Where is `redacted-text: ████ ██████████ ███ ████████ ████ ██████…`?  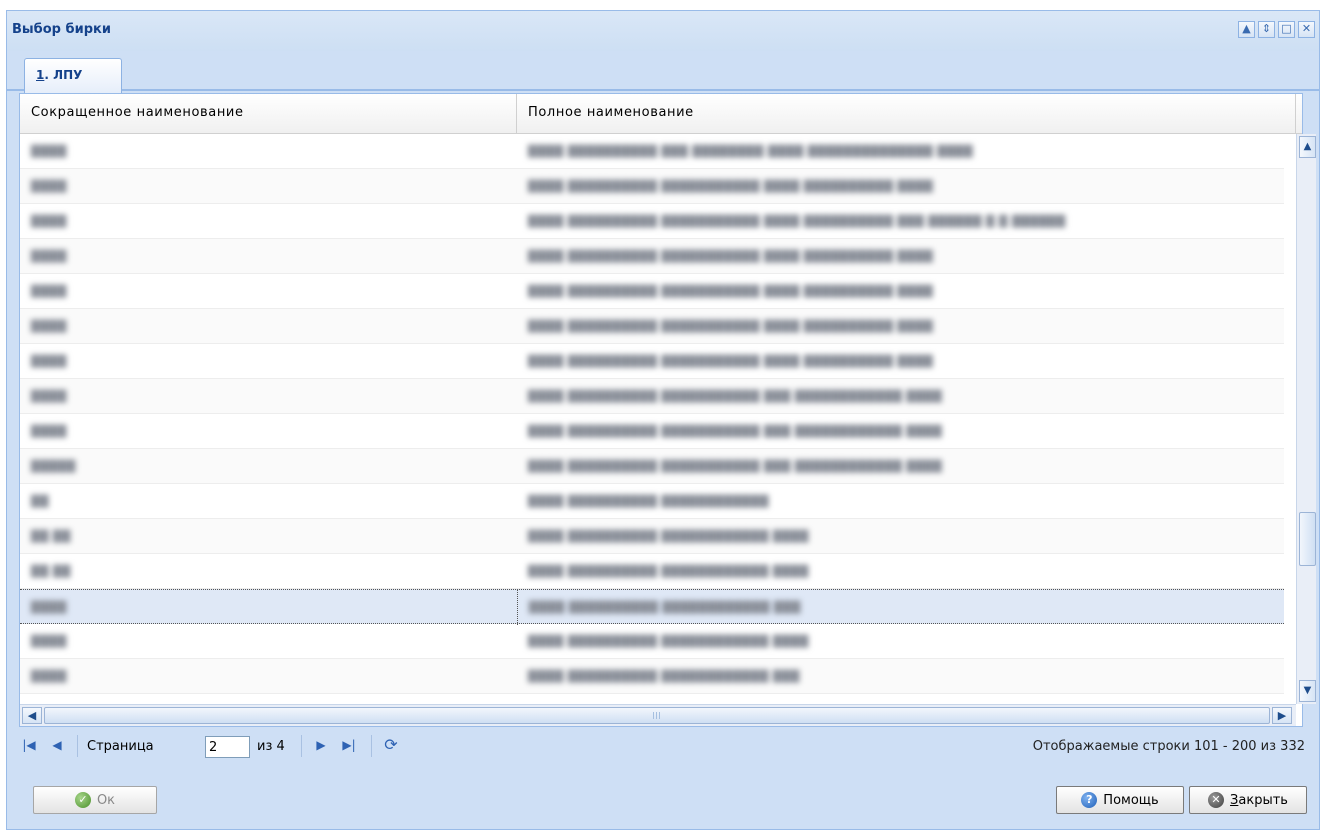 redacted-text: ████ ██████████ ███ ████████ ████ ██████… is located at coordinates (751, 151).